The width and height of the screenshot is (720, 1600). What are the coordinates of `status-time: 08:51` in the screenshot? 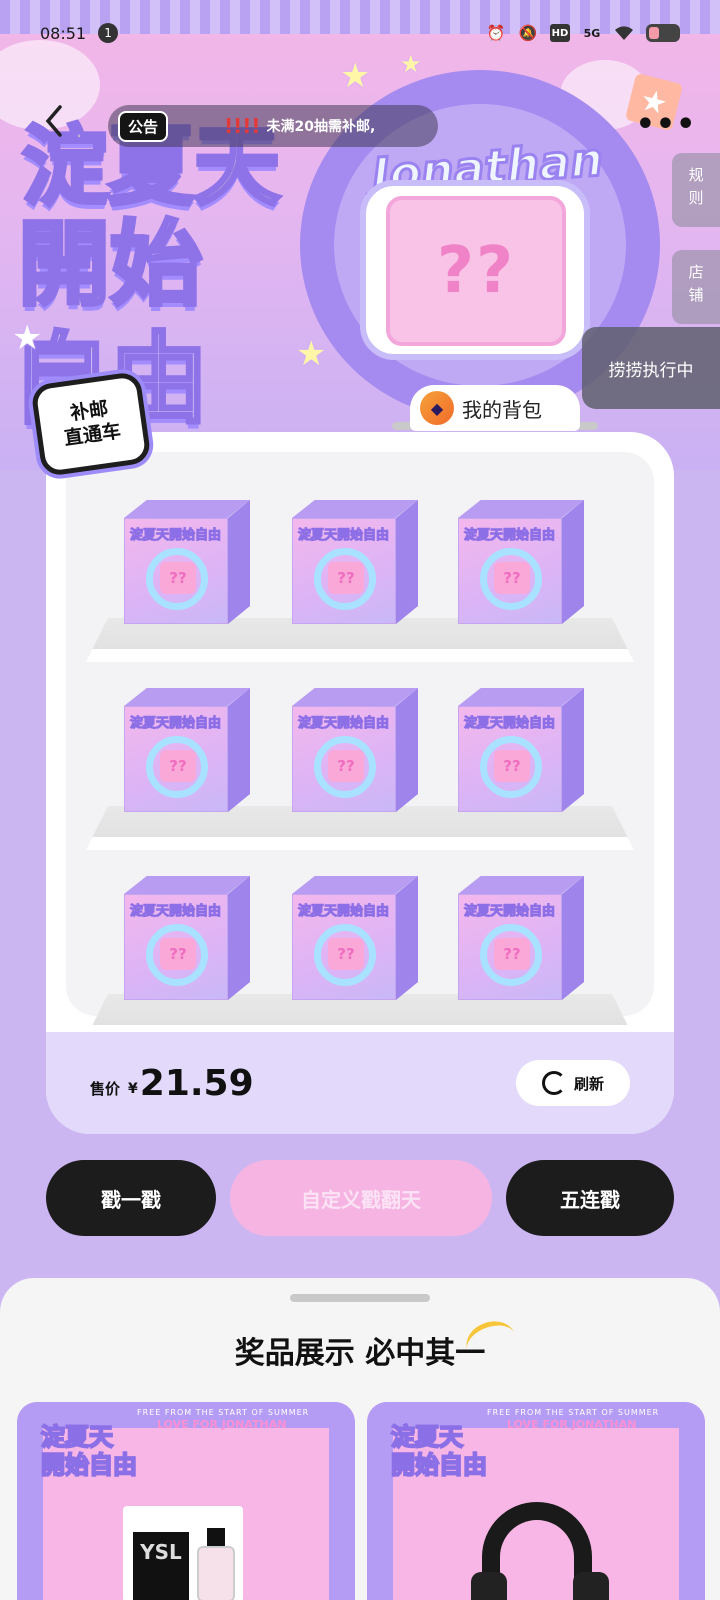 It's located at (63, 33).